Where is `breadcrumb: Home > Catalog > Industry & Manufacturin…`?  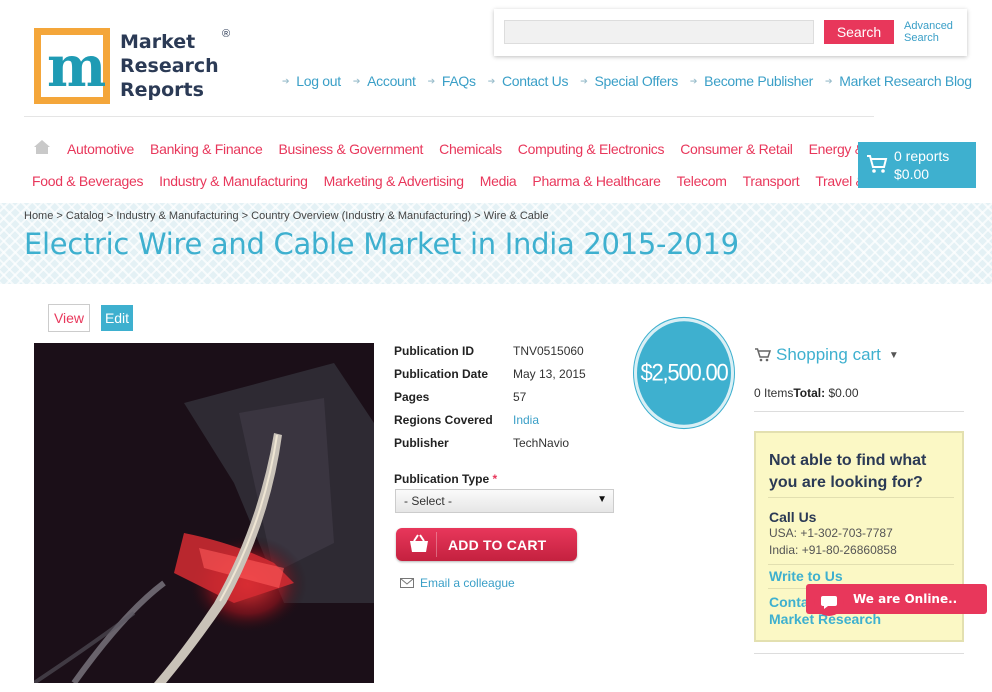
breadcrumb: Home > Catalog > Industry & Manufacturin… is located at coordinates (286, 216).